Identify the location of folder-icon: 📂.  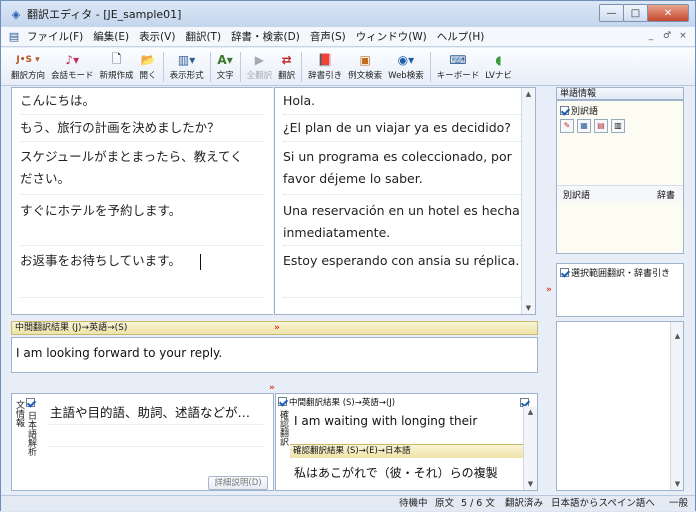
(148, 60).